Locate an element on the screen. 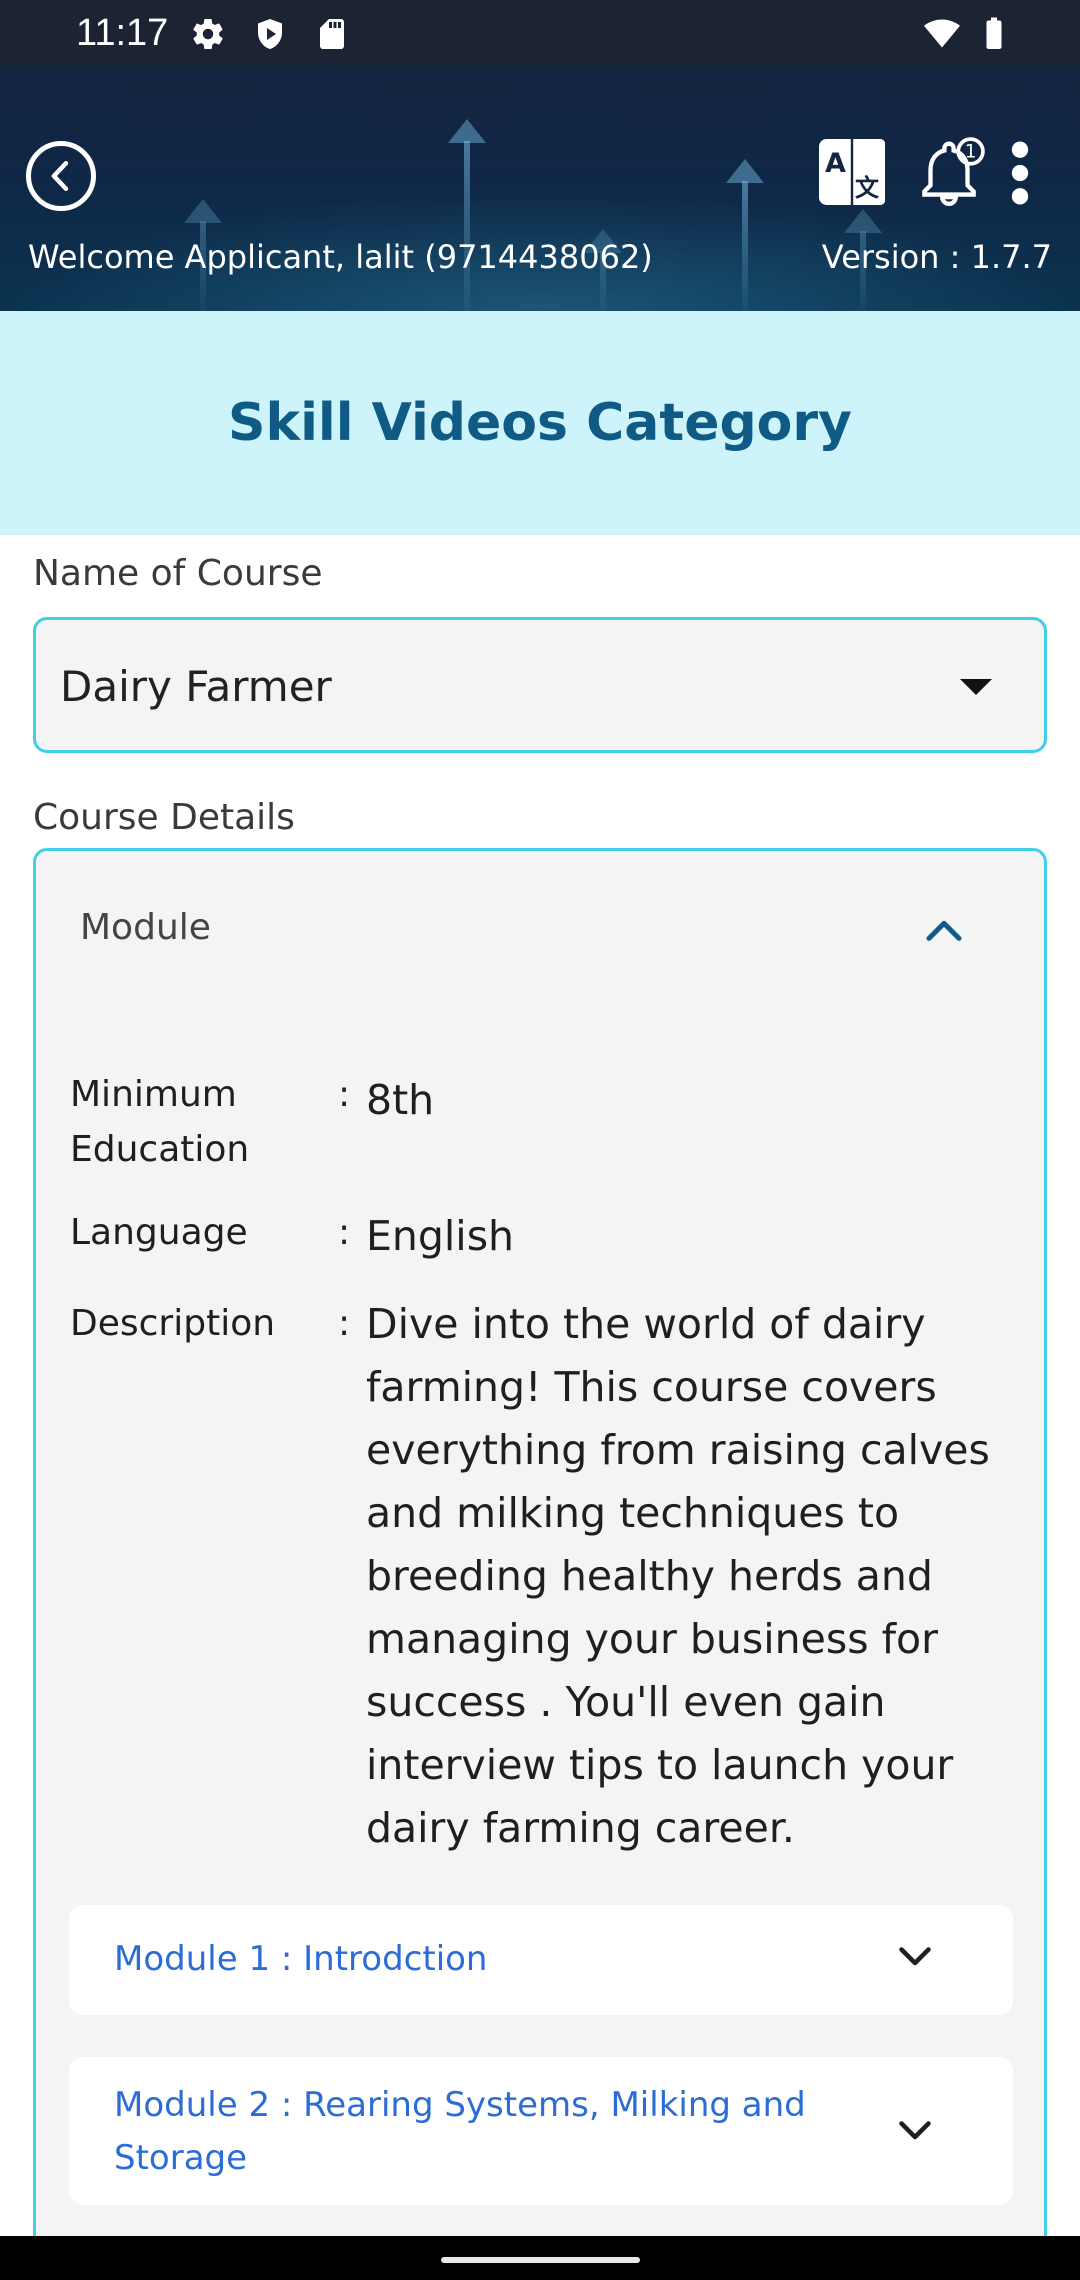  language-value: English is located at coordinates (440, 1236).